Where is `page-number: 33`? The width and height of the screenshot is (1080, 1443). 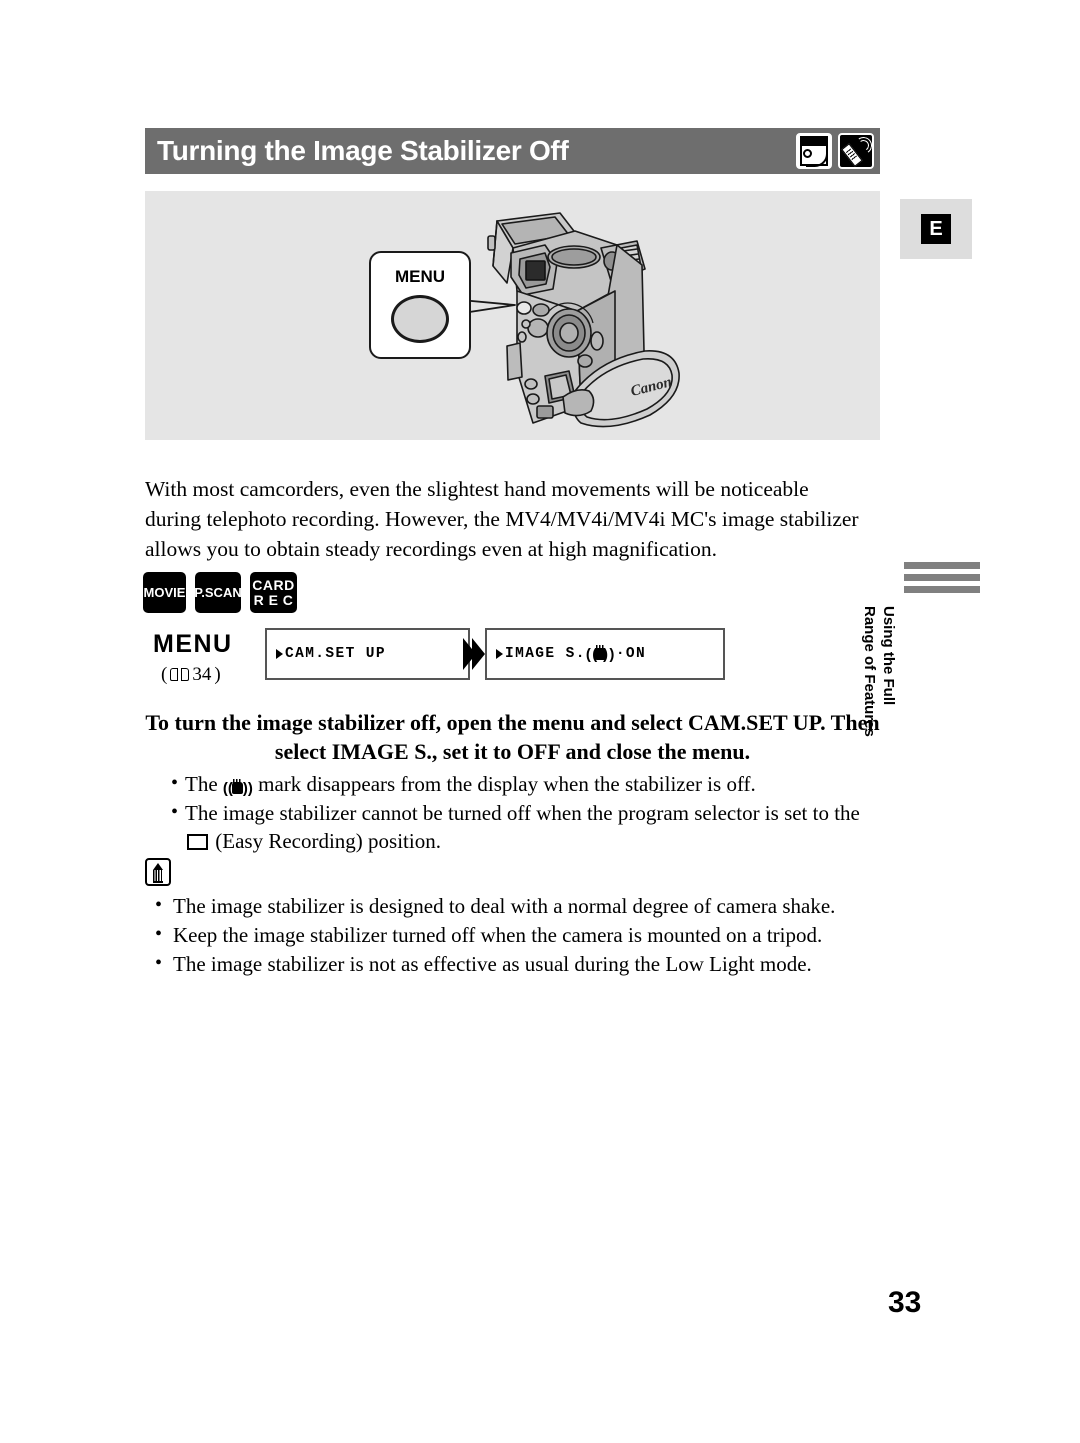 page-number: 33 is located at coordinates (905, 1302).